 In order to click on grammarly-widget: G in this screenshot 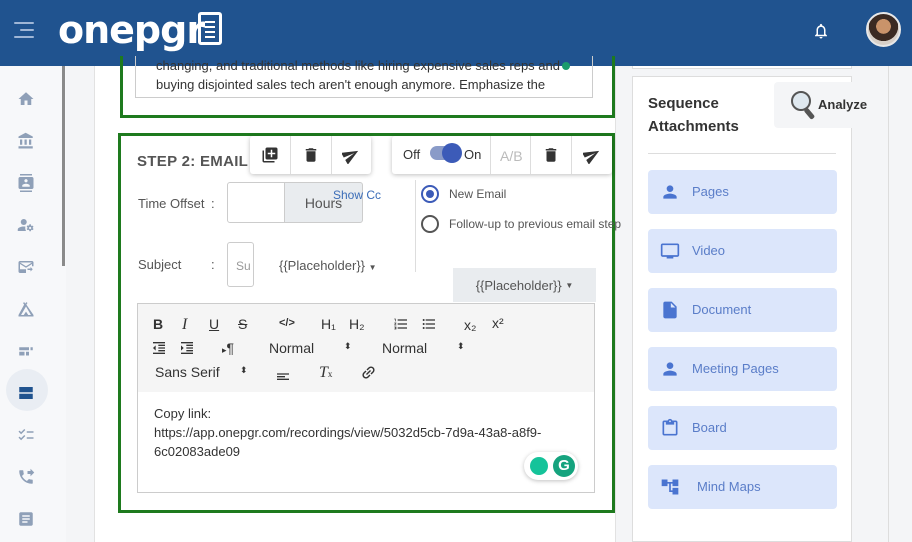, I will do `click(551, 466)`.